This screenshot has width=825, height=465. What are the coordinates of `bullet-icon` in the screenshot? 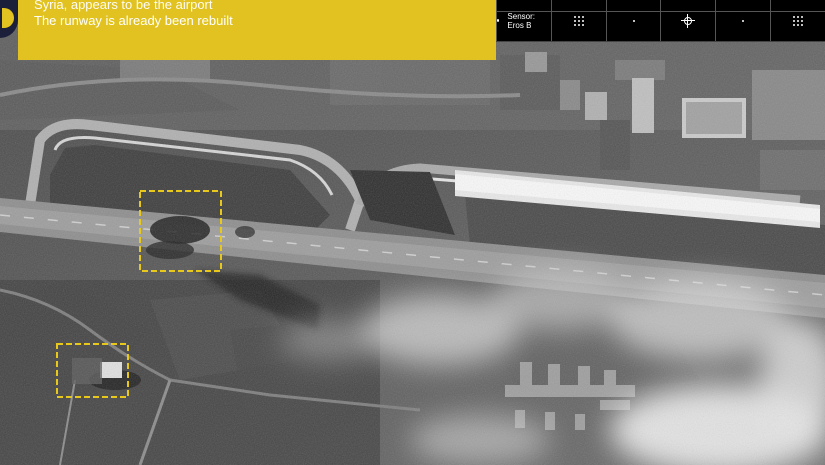 It's located at (498, 20).